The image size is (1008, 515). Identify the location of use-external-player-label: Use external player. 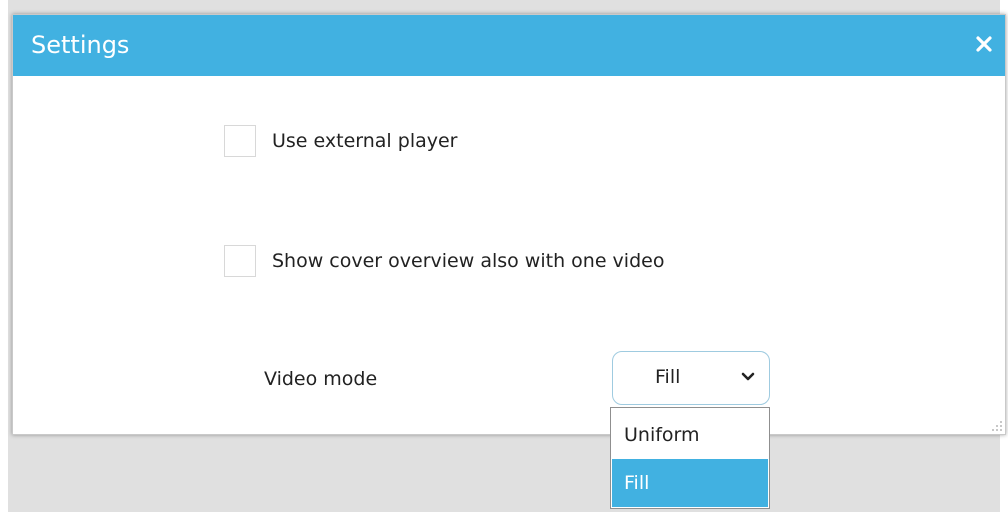
(365, 141).